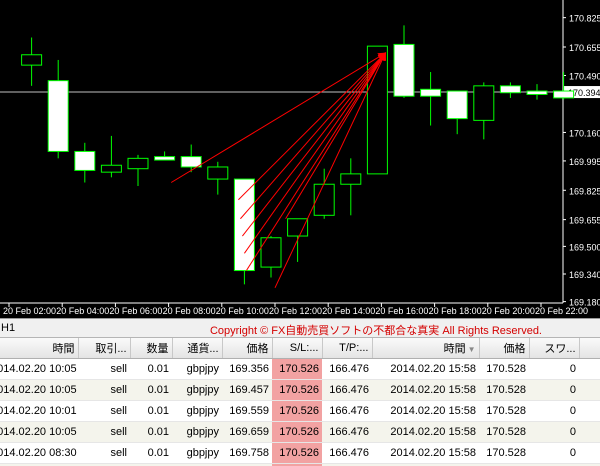  Describe the element at coordinates (39, 453) in the screenshot. I see `table-cell: 2014.02.20 08:30` at that location.